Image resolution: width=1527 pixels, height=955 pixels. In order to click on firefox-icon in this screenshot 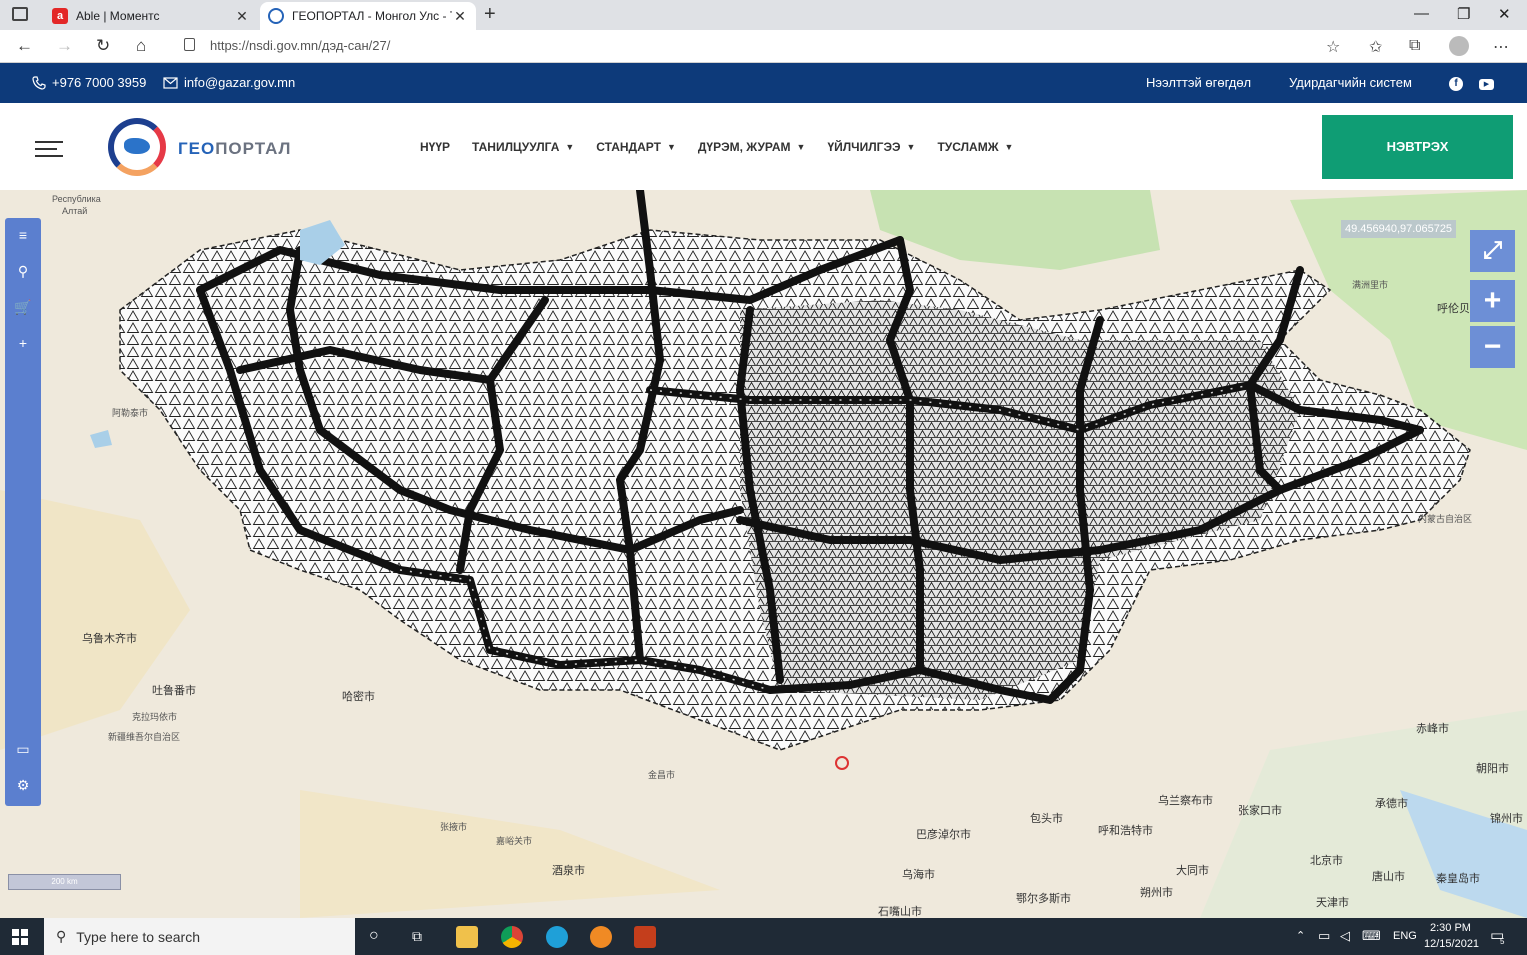, I will do `click(601, 937)`.